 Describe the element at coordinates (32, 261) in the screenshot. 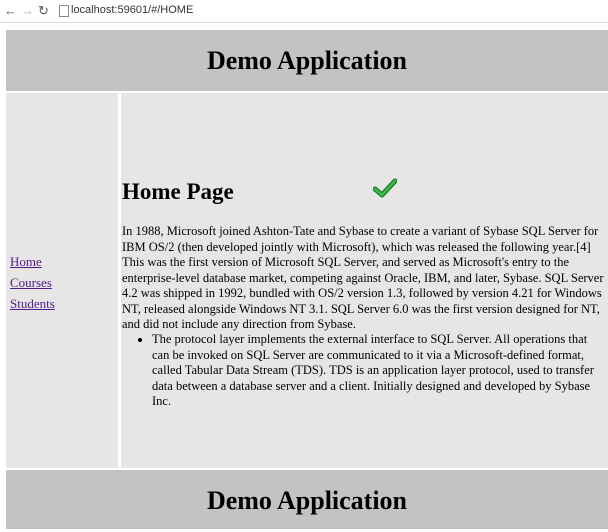

I see `nav-link-home: Home` at that location.